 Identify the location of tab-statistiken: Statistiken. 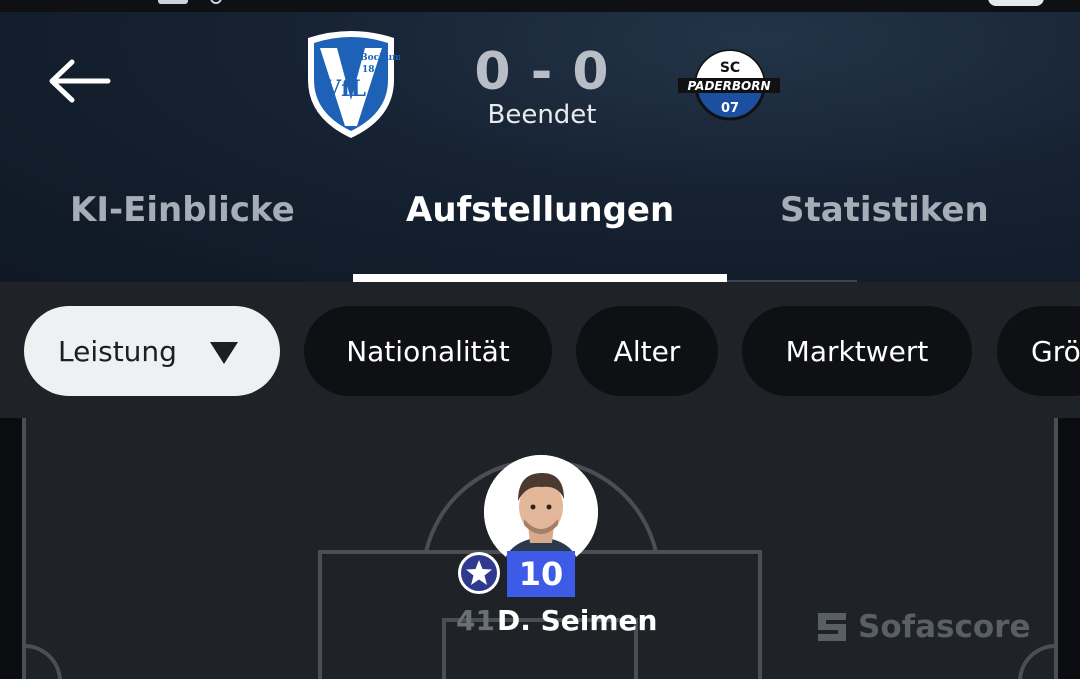
(884, 210).